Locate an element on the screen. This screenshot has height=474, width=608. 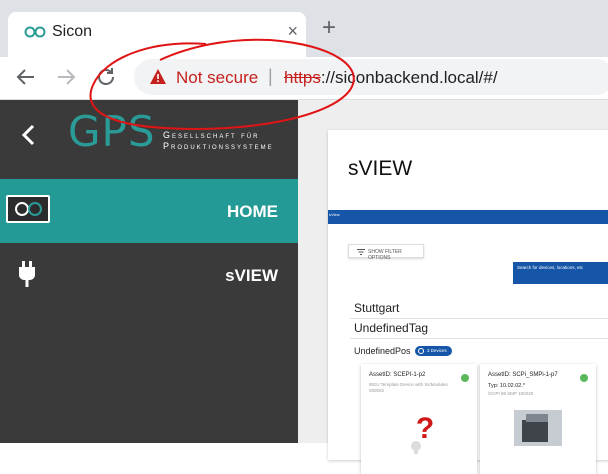
asset-subtitle: SCIPI 88 SMP 100220 is located at coordinates (511, 393).